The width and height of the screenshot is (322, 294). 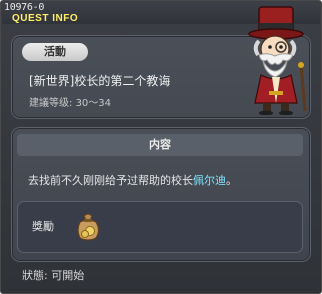 I want to click on quest-description: 去找前不久刚刚给予过帮助的校长佩尔迪。, so click(x=132, y=180).